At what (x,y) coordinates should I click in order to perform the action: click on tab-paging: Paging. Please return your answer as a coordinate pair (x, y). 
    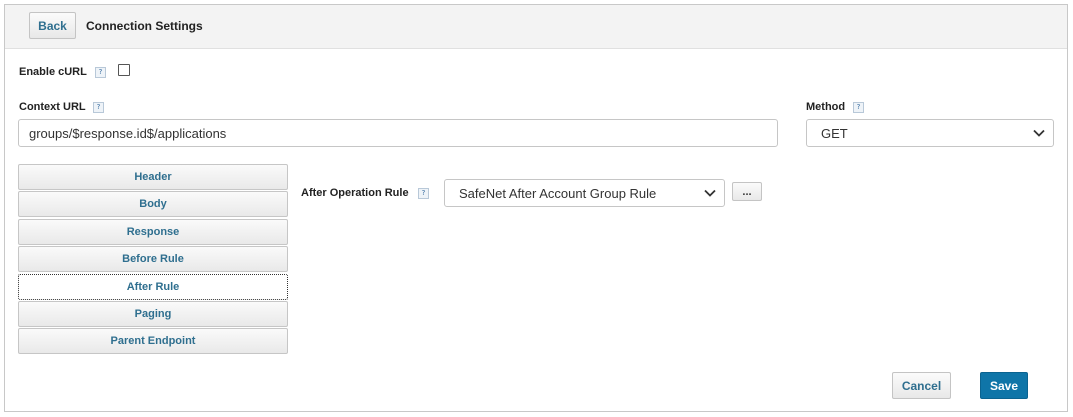
    Looking at the image, I should click on (153, 313).